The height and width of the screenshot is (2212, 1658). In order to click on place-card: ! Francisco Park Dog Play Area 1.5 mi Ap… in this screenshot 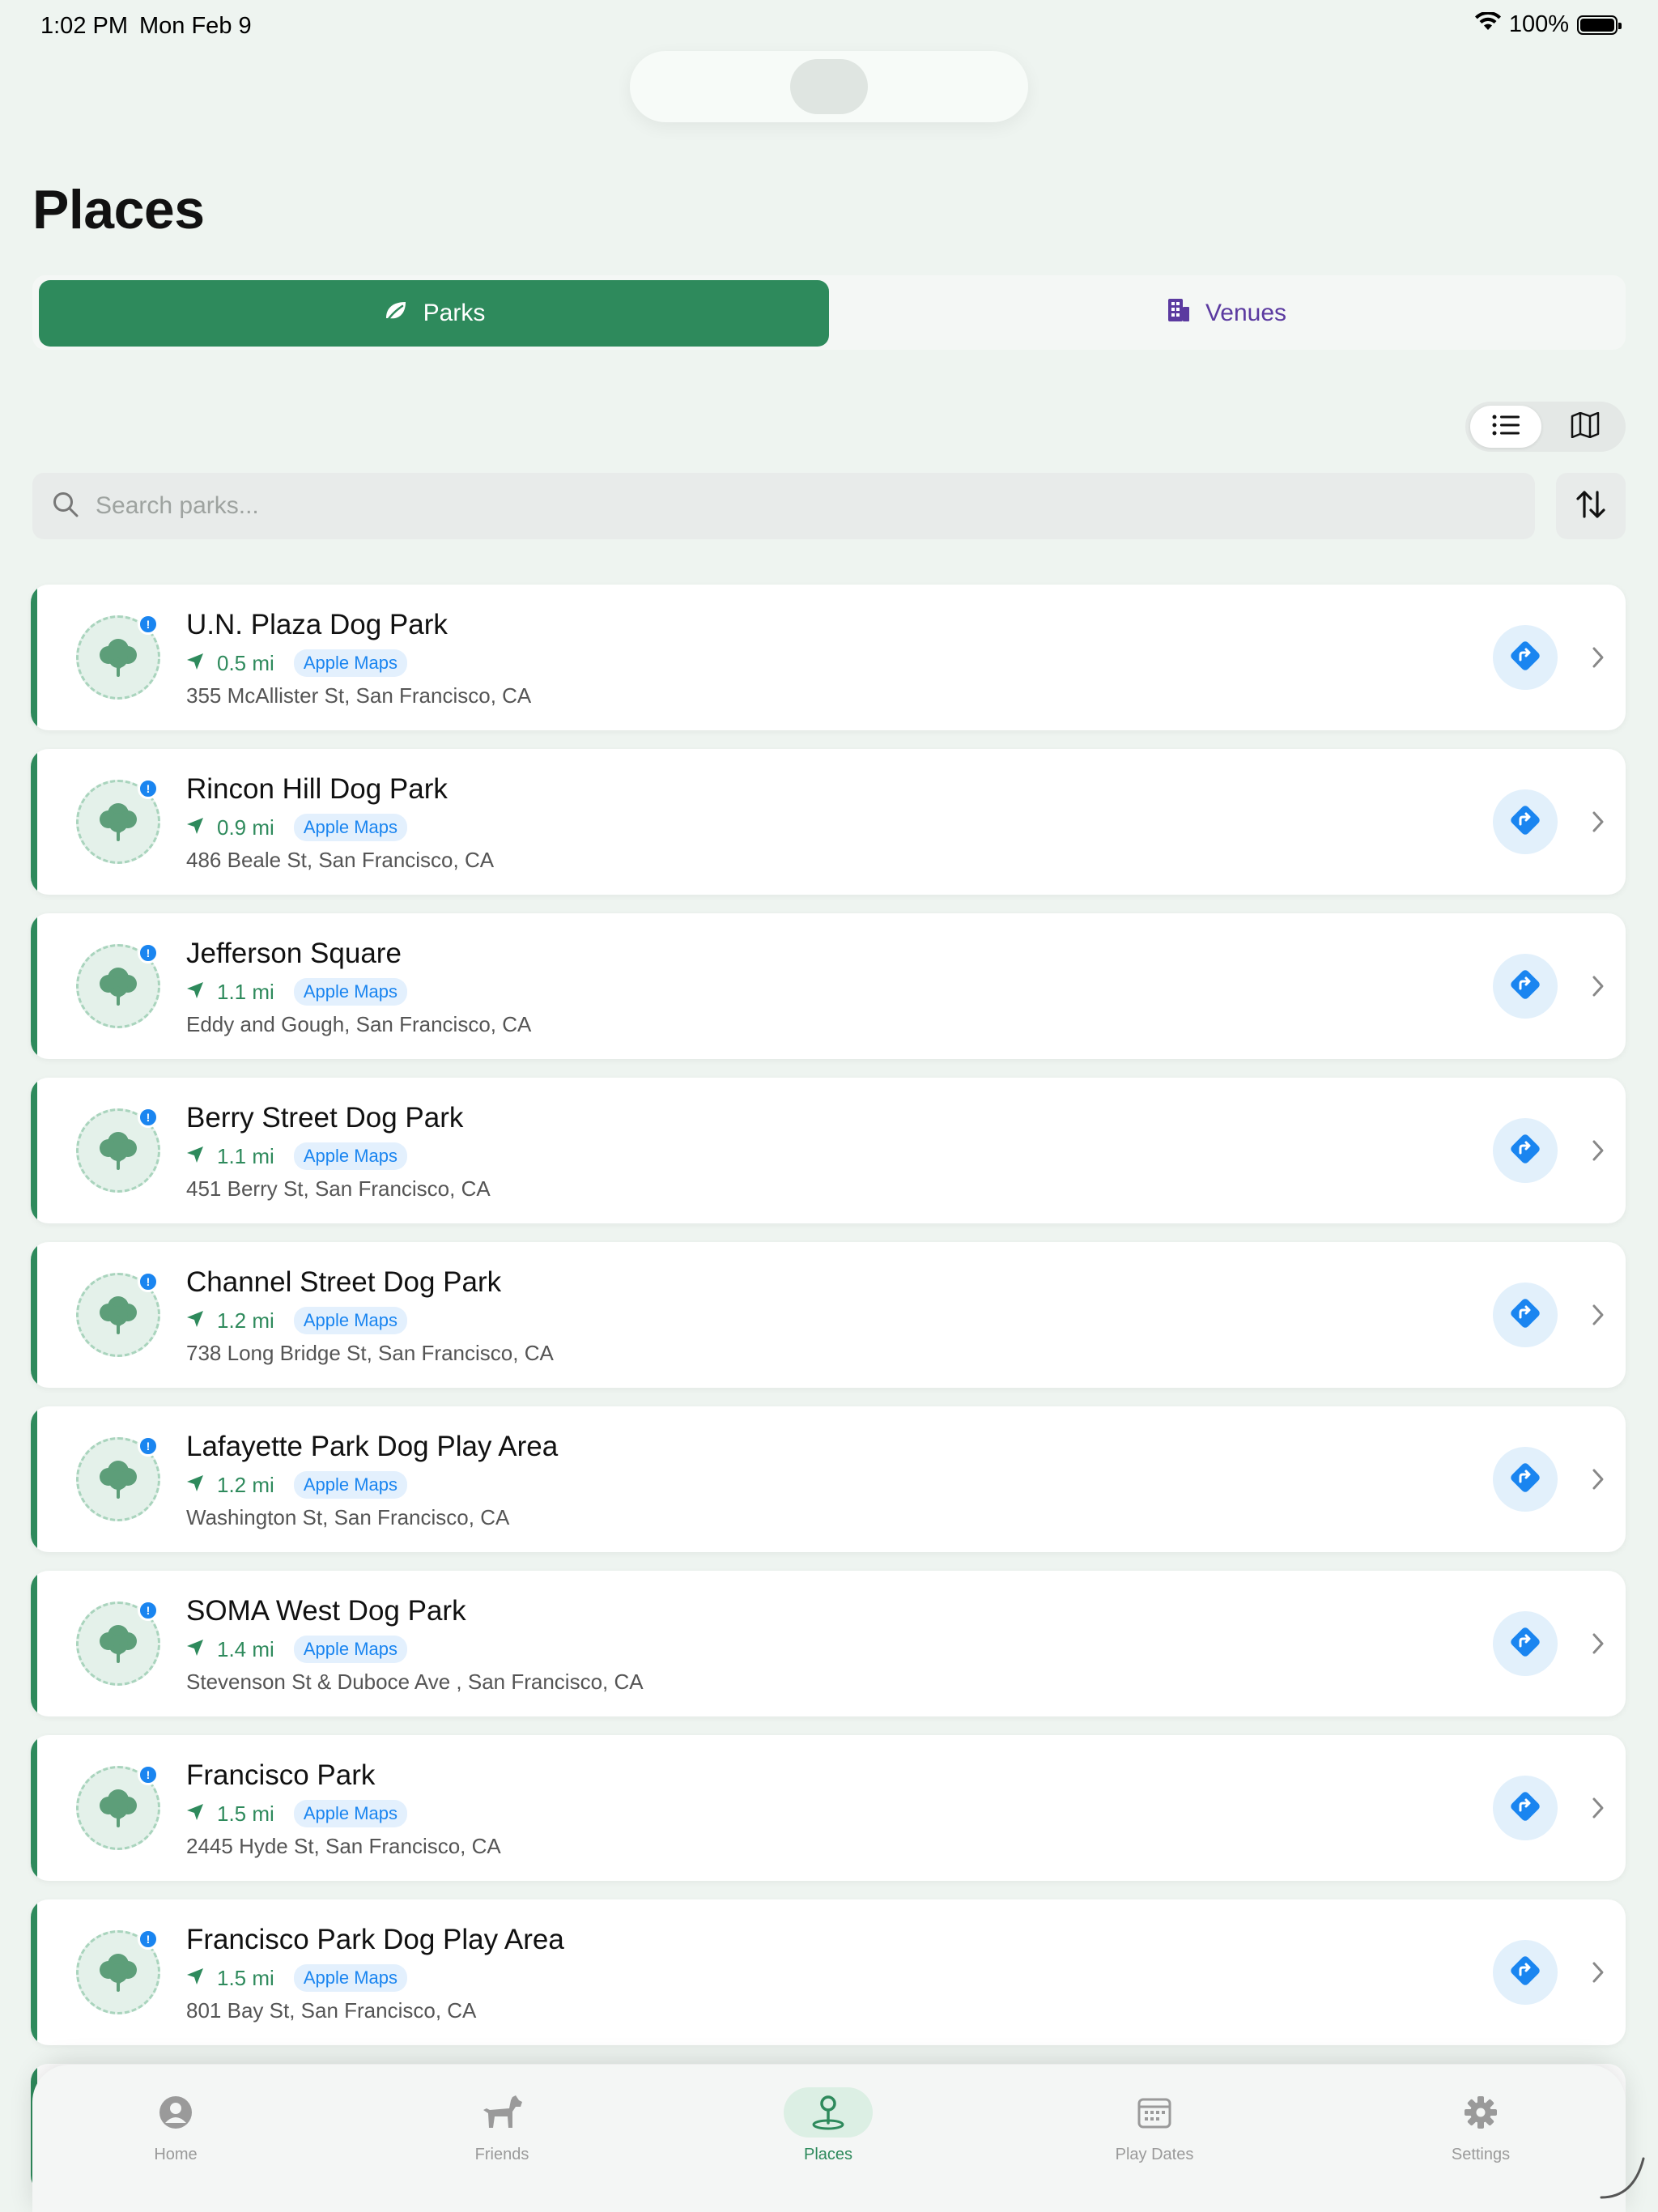, I will do `click(828, 1972)`.